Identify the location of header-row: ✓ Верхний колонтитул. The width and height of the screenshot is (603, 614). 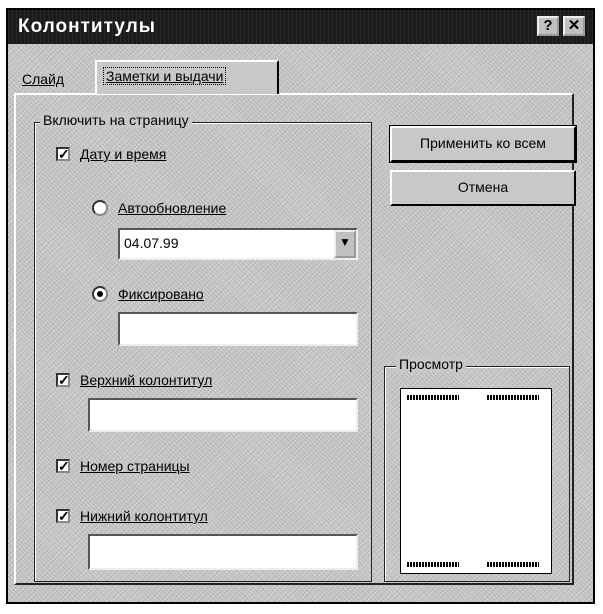
(134, 380).